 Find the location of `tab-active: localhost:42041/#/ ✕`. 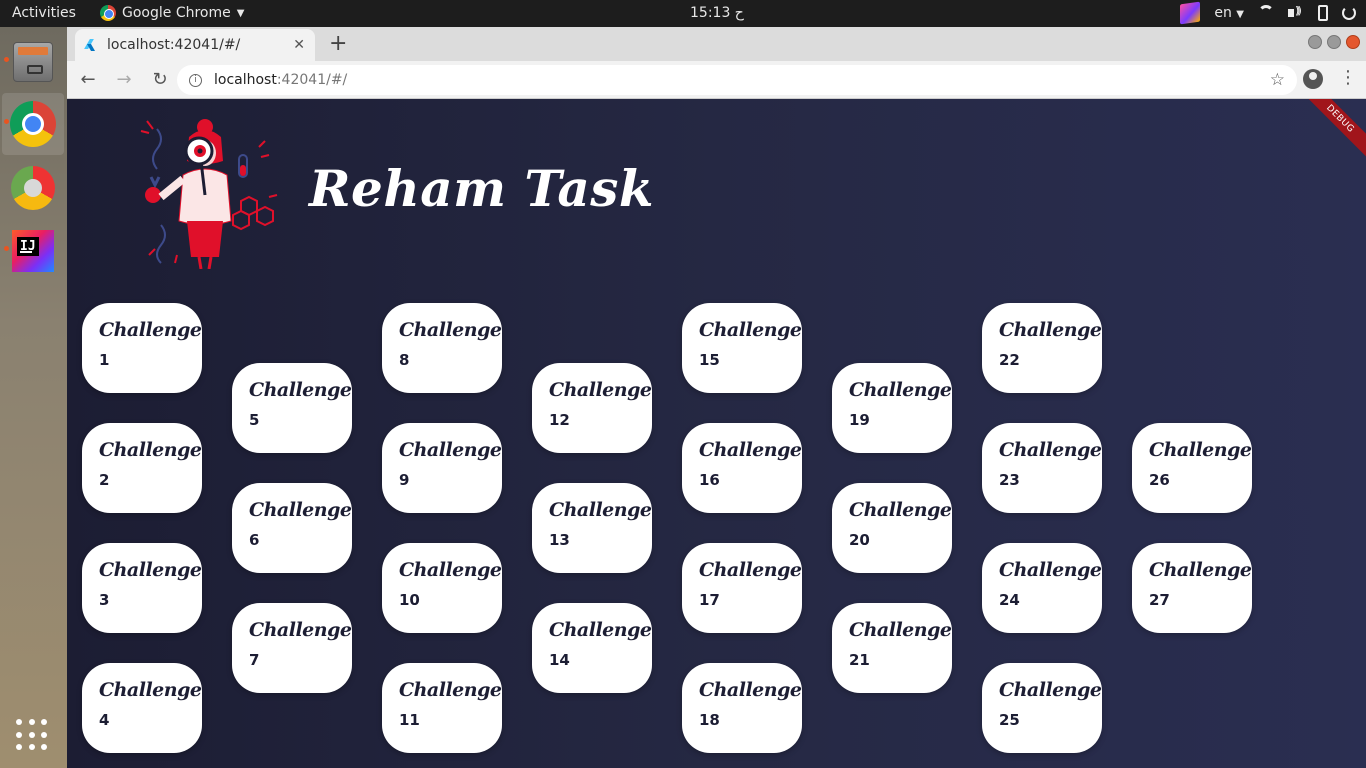

tab-active: localhost:42041/#/ ✕ is located at coordinates (195, 45).